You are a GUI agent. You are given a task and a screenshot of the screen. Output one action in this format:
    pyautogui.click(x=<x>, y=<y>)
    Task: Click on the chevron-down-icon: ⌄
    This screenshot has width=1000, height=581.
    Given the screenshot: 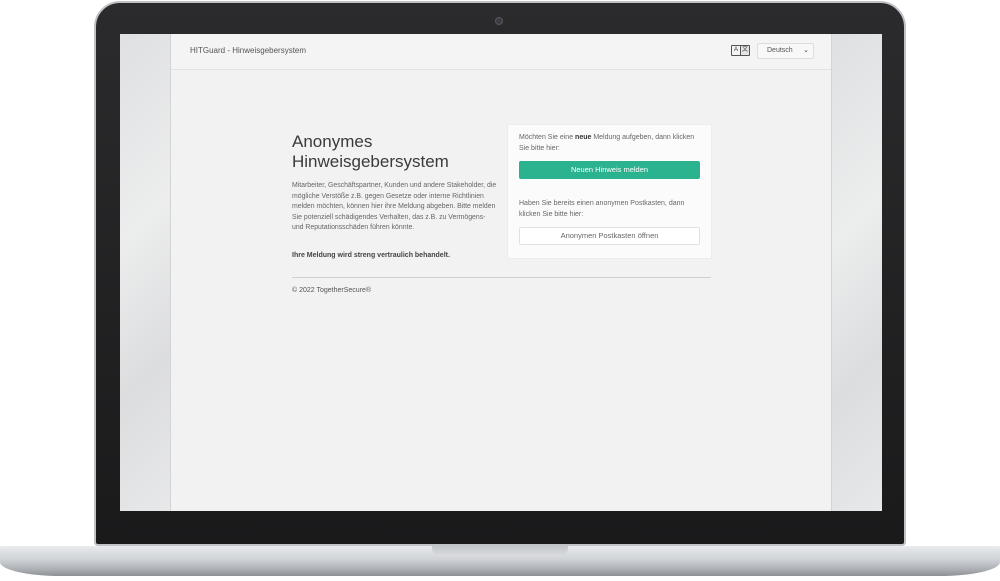 What is the action you would take?
    pyautogui.click(x=806, y=50)
    